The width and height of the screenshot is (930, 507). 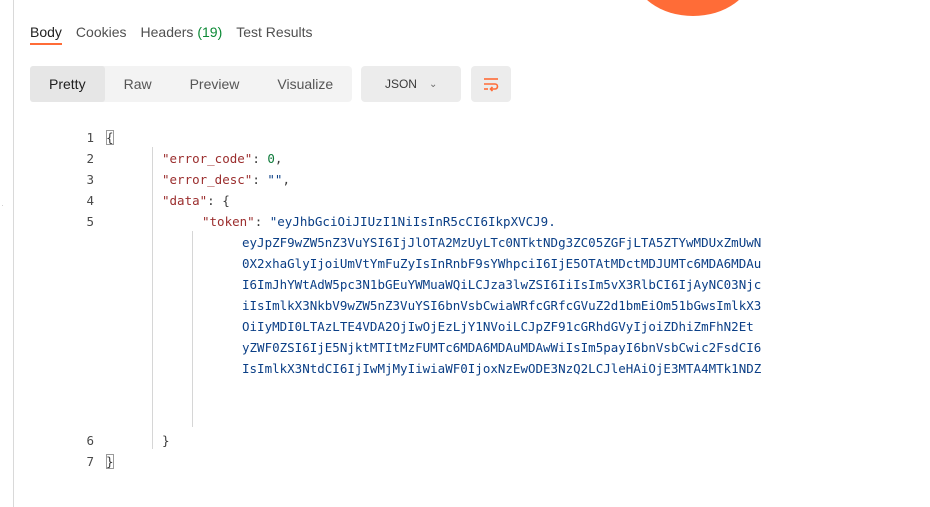 I want to click on tab-cookies-label: Cookies, so click(x=101, y=32).